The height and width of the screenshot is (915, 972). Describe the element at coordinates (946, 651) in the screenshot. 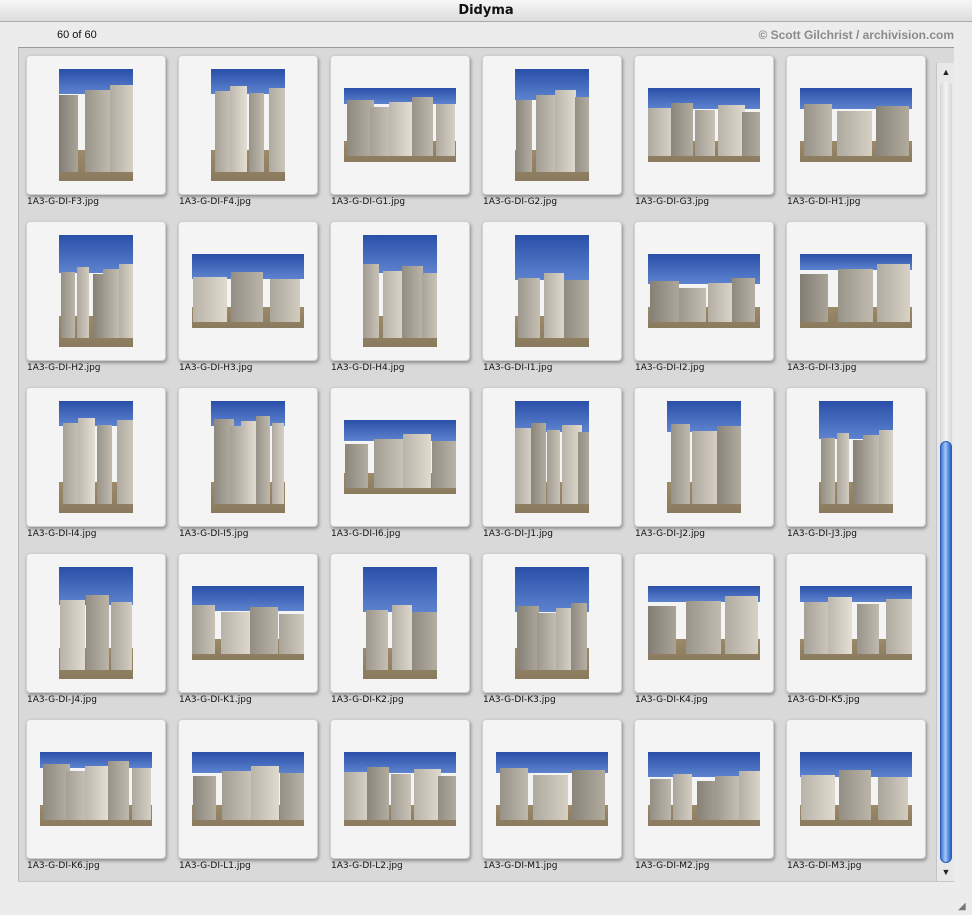

I see `scroll-thumb` at that location.